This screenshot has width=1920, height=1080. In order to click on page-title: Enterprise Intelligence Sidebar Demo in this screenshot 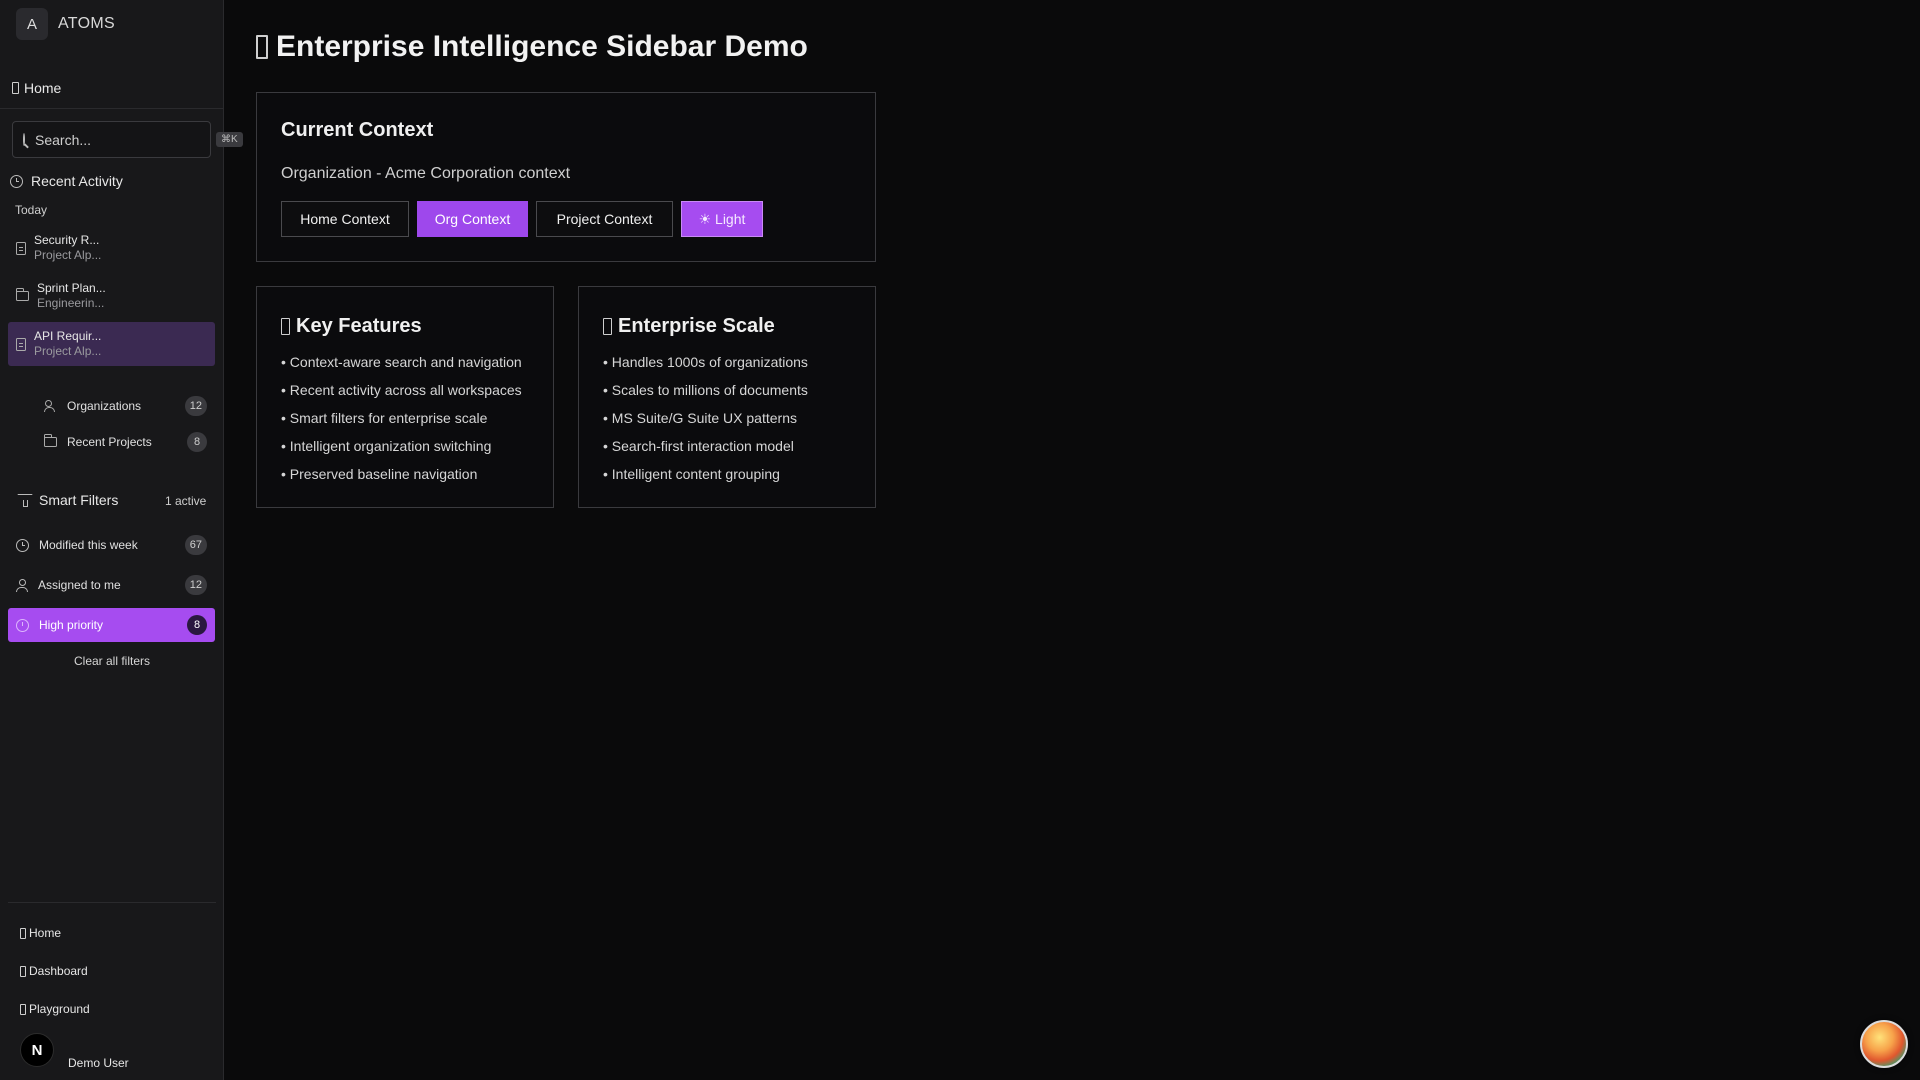, I will do `click(532, 47)`.